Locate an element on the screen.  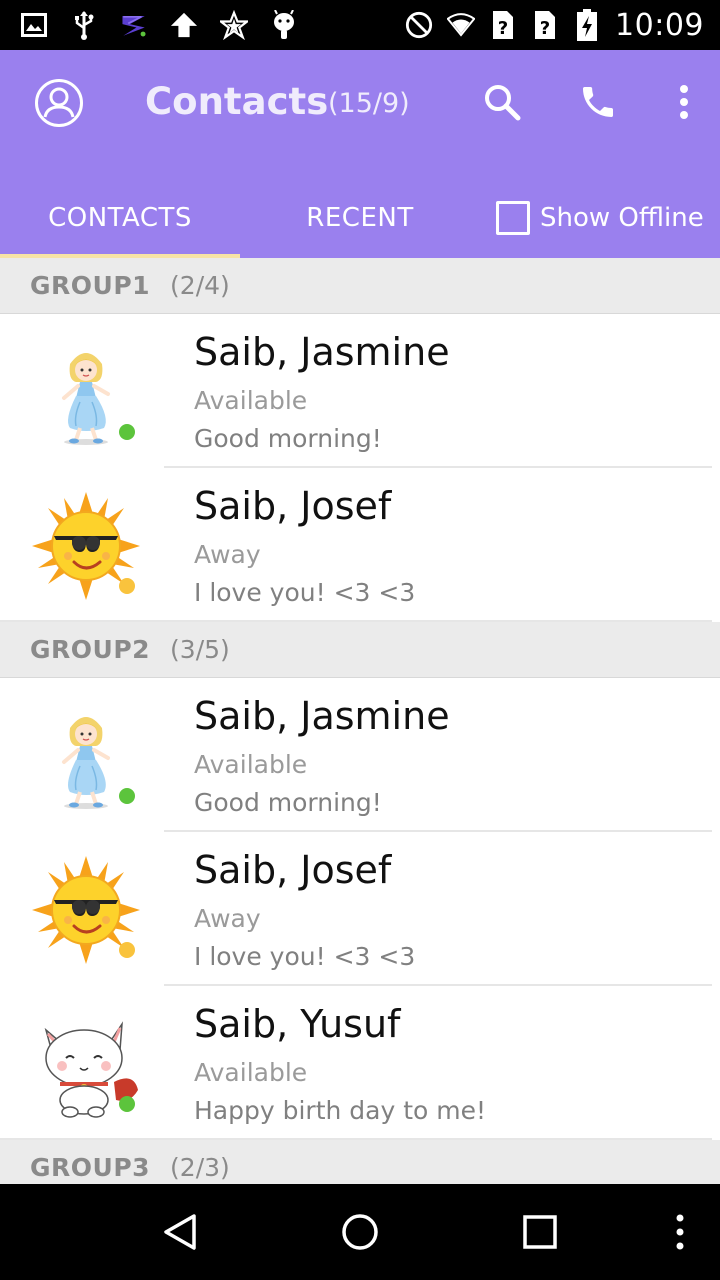
tab-recent: RECENT is located at coordinates (360, 218).